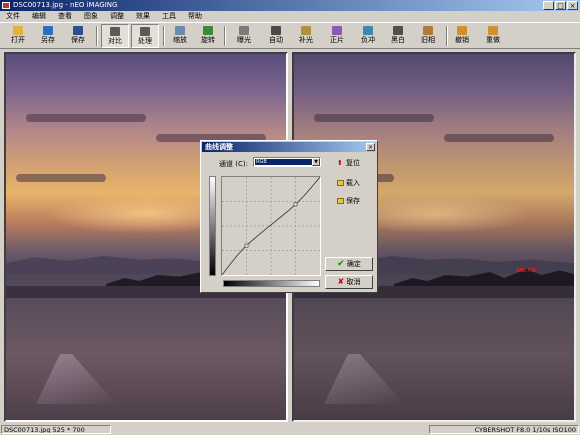  What do you see at coordinates (180, 40) in the screenshot?
I see `zoom-label: 缩放` at bounding box center [180, 40].